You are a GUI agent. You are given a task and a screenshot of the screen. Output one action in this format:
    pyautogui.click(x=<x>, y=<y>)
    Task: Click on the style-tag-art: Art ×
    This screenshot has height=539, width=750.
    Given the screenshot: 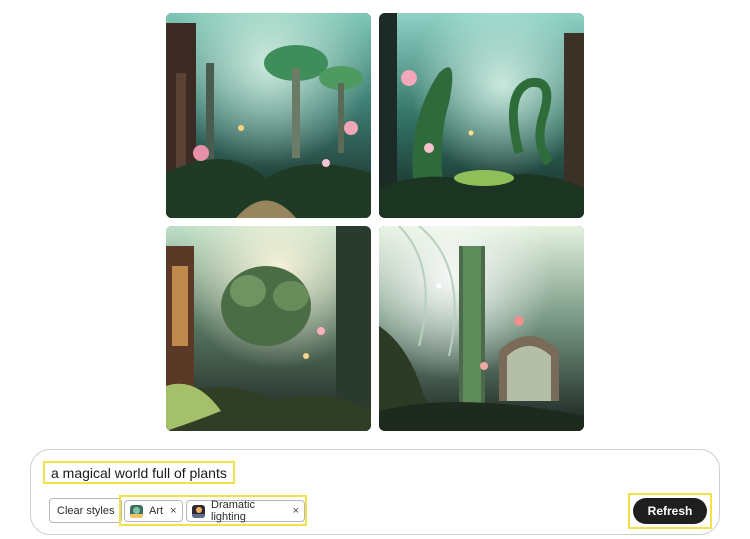 What is the action you would take?
    pyautogui.click(x=153, y=511)
    